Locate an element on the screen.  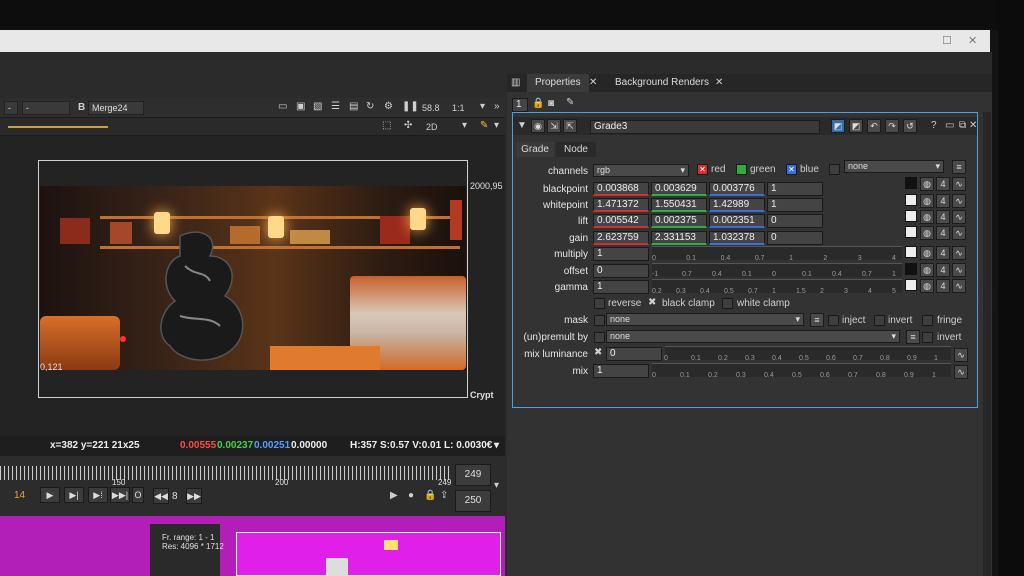
node-thumbnail is located at coordinates (337, 567).